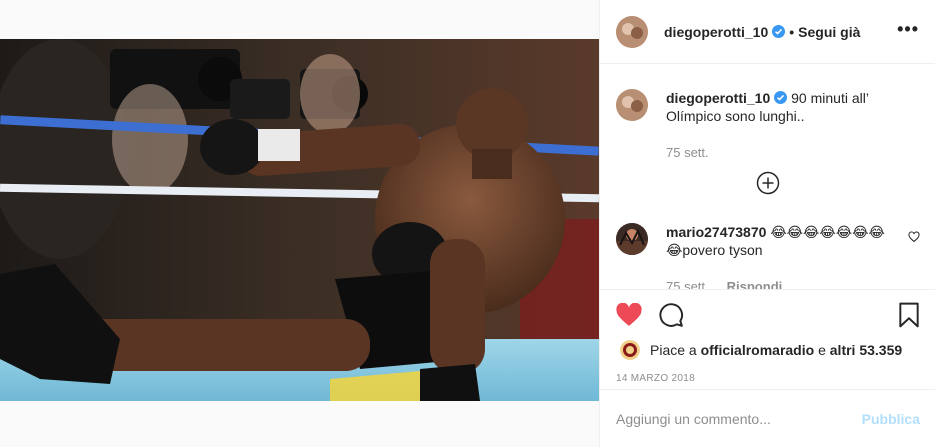  Describe the element at coordinates (716, 232) in the screenshot. I see `commenter-username-link: mario27473870` at that location.